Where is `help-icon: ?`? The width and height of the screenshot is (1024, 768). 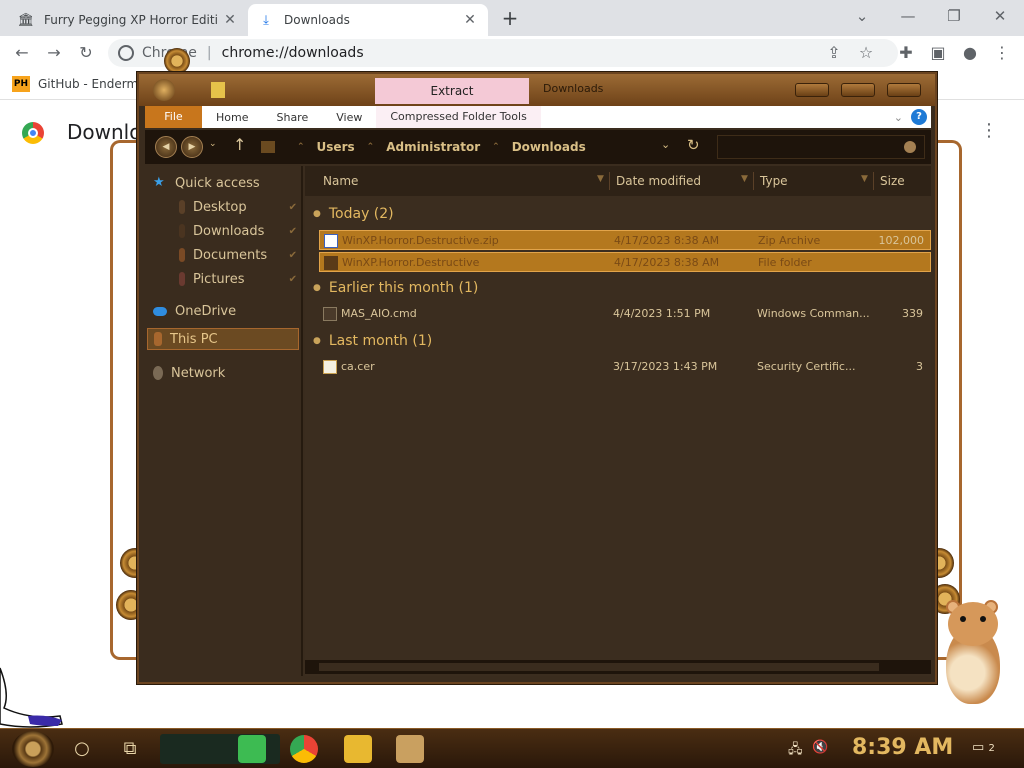
help-icon: ? is located at coordinates (919, 117).